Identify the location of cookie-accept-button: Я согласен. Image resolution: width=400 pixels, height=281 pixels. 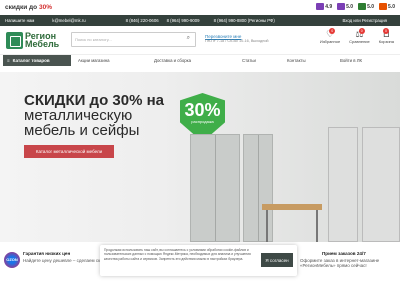
(277, 260).